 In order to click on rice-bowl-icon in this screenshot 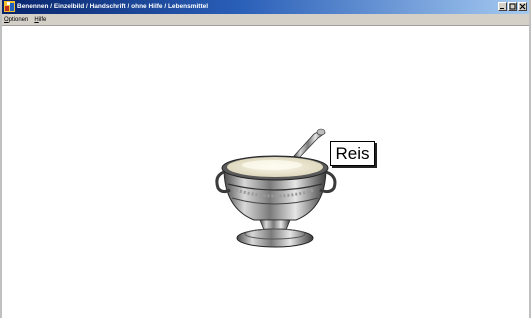, I will do `click(276, 188)`.